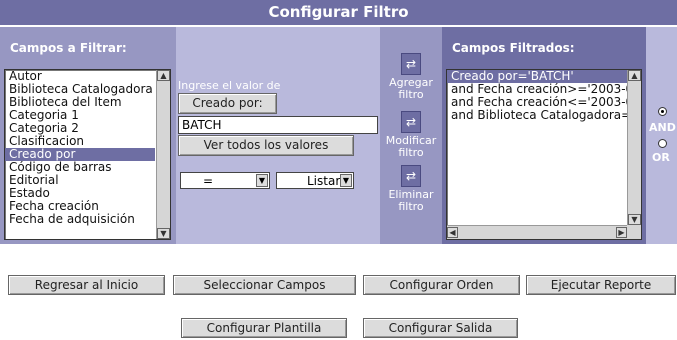  Describe the element at coordinates (411, 200) in the screenshot. I see `delete-filter-label: Eliminar filtro` at that location.